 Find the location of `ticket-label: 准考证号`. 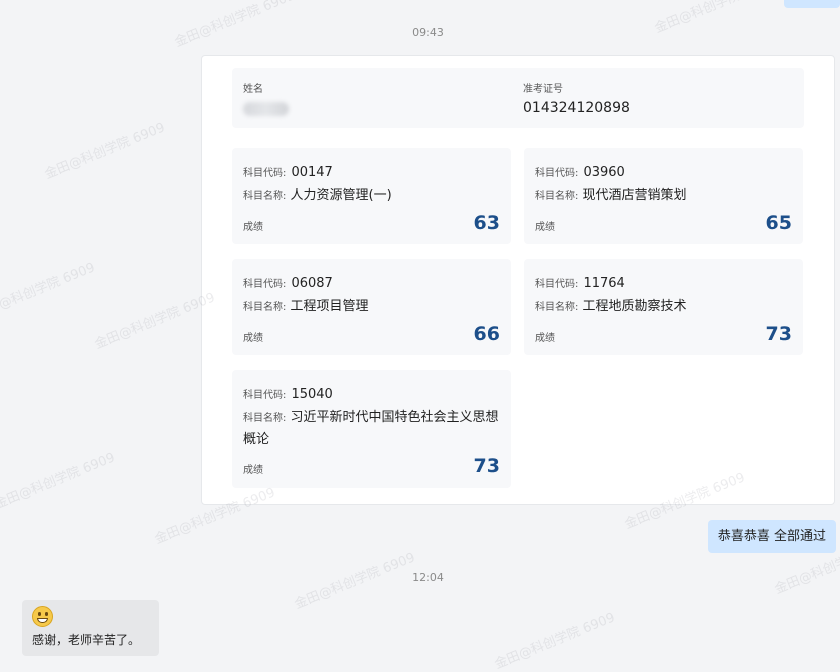

ticket-label: 准考证号 is located at coordinates (543, 89).